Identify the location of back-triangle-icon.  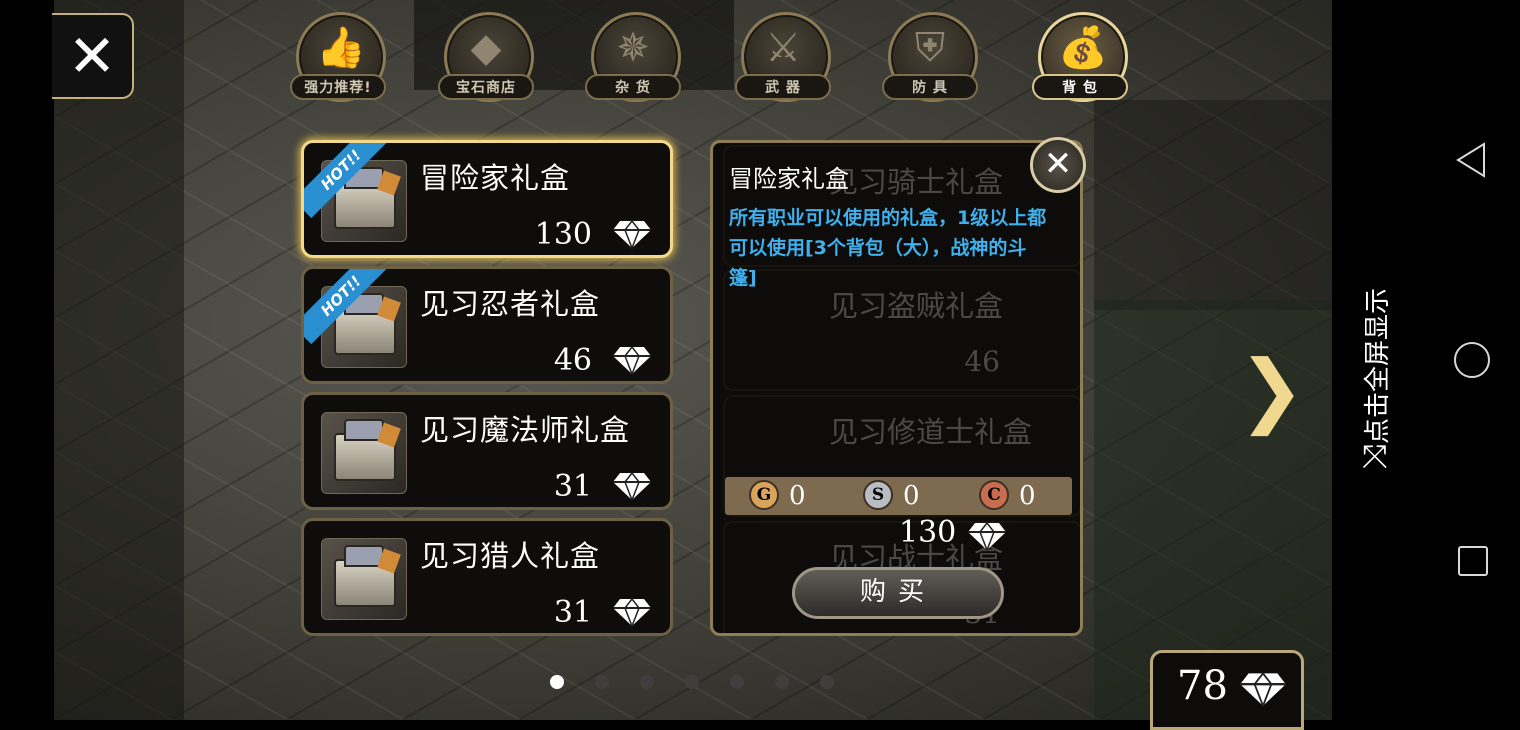
(1472, 160).